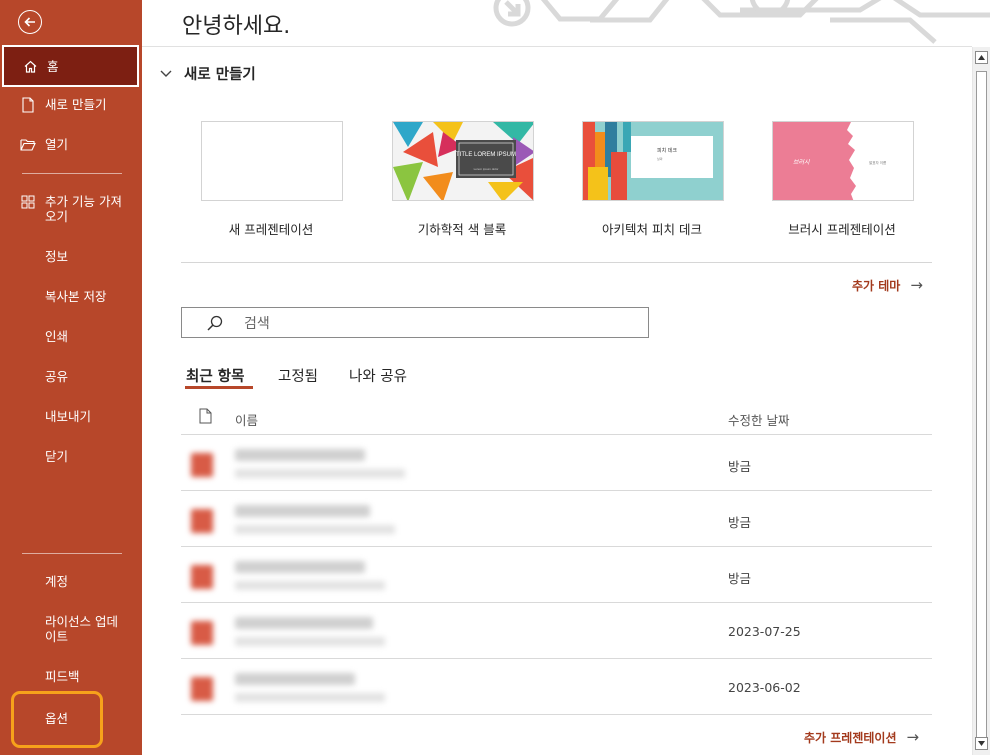 This screenshot has height=755, width=990. Describe the element at coordinates (205, 417) in the screenshot. I see `file-type-icon` at that location.